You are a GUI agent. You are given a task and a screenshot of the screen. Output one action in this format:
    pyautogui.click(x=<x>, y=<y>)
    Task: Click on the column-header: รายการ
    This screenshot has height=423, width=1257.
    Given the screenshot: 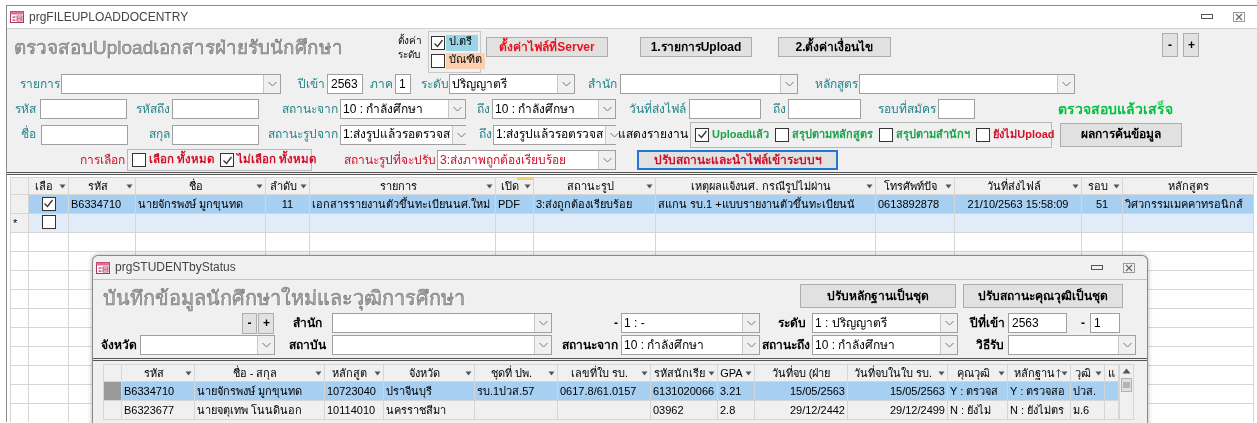 What is the action you would take?
    pyautogui.click(x=402, y=186)
    